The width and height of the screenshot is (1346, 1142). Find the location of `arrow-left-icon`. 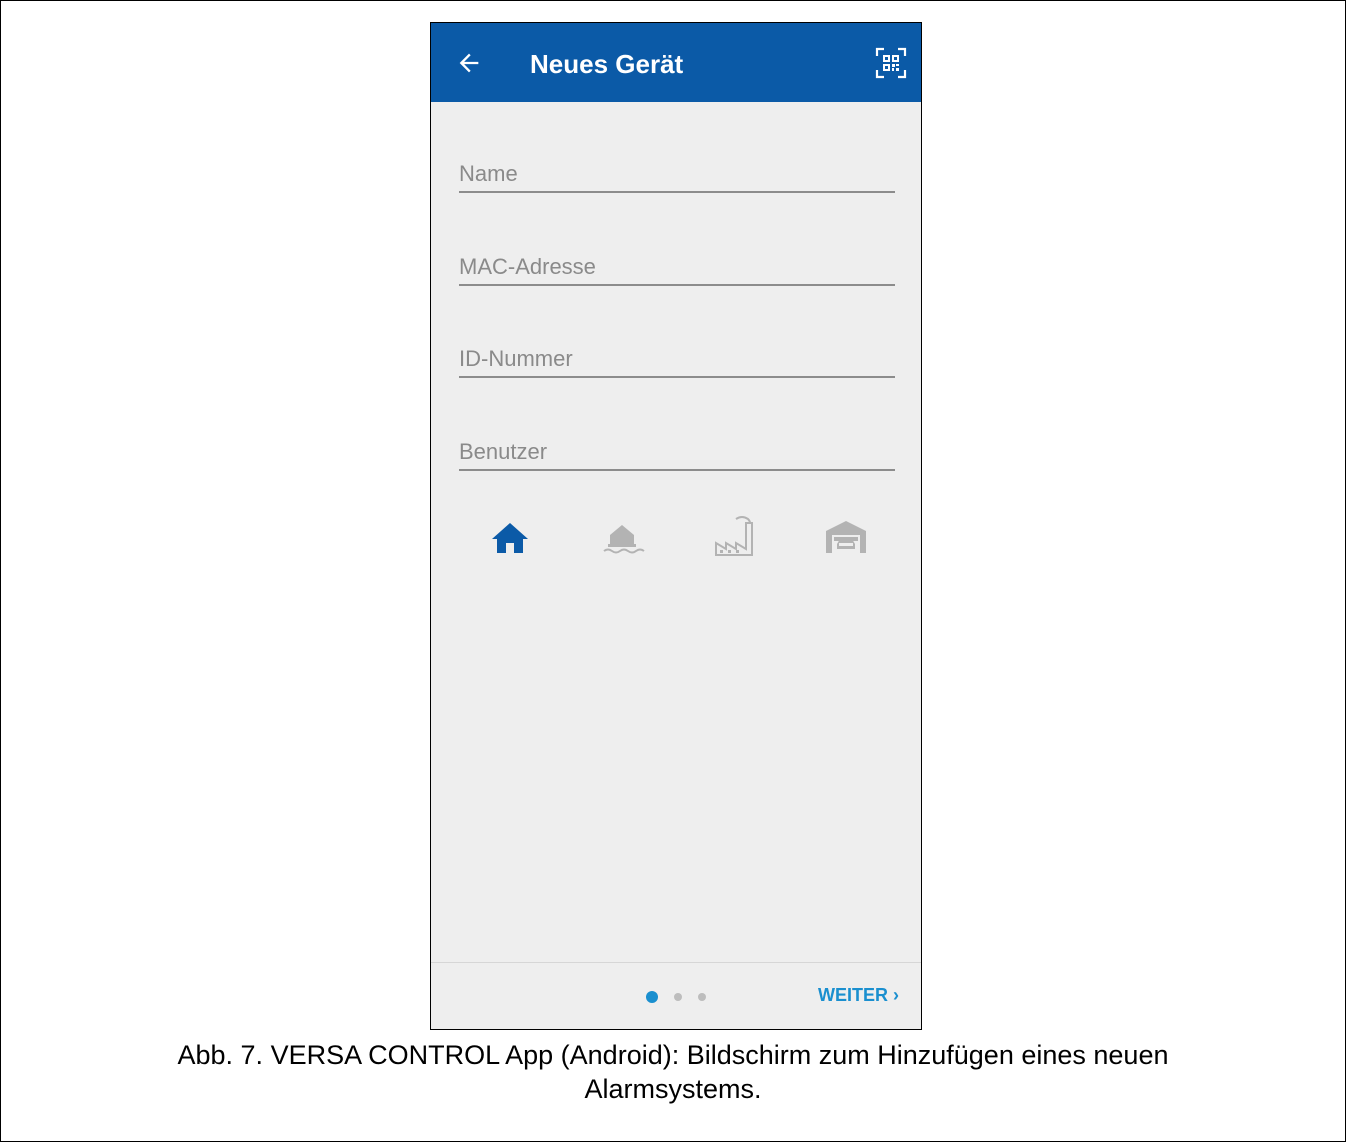

arrow-left-icon is located at coordinates (469, 63).